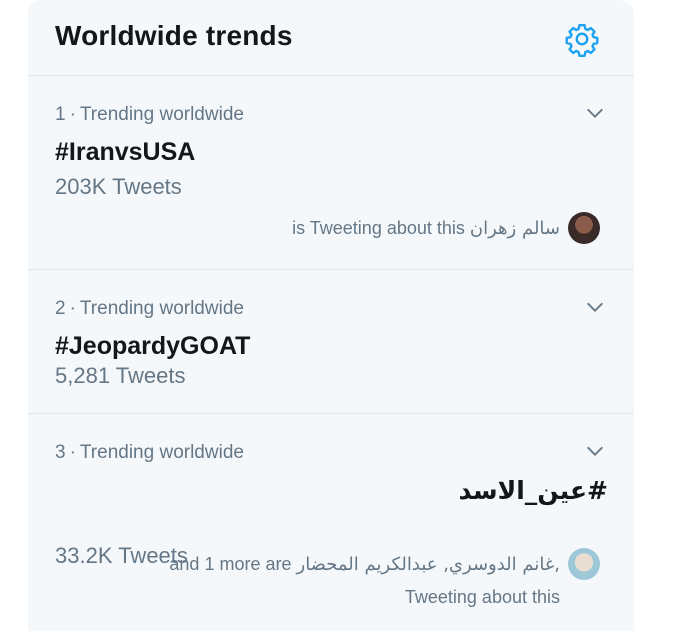 This screenshot has width=700, height=631. I want to click on tweeting-suffix: is Tweeting about this, so click(378, 228).